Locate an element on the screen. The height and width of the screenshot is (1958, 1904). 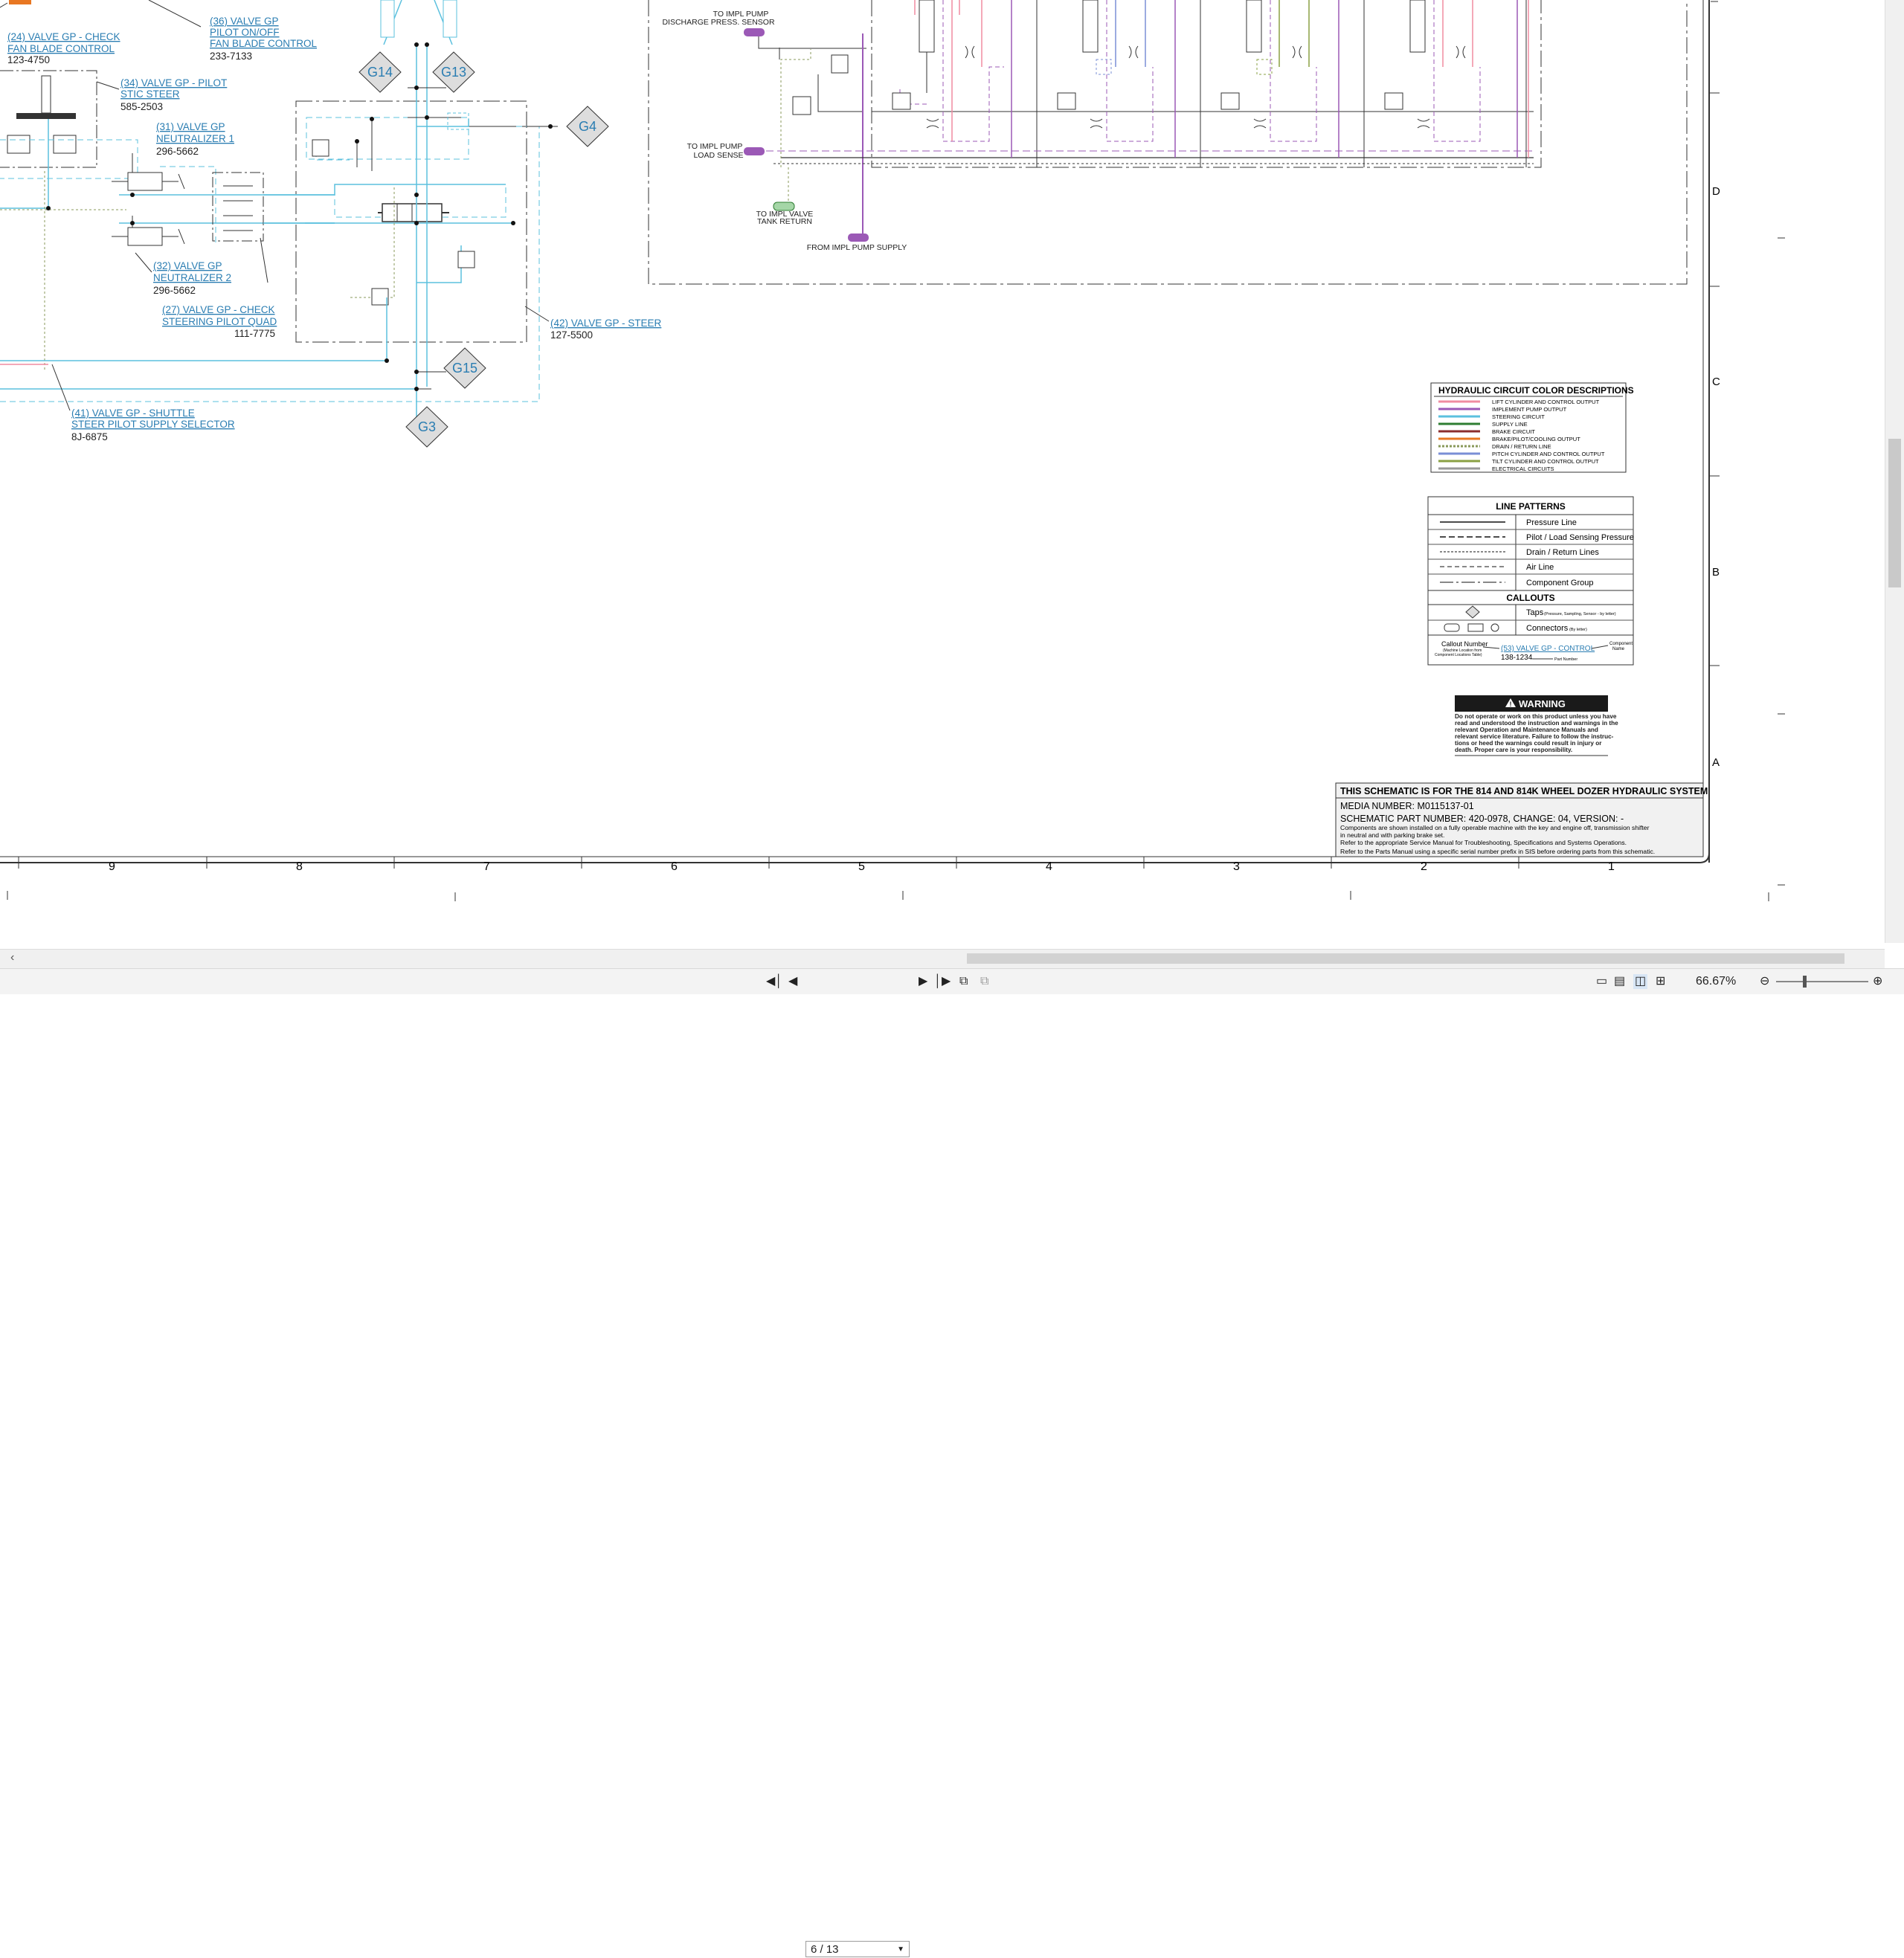
svg-text: (41) VALVE GP - SHUTTLE is located at coordinates (133, 413).